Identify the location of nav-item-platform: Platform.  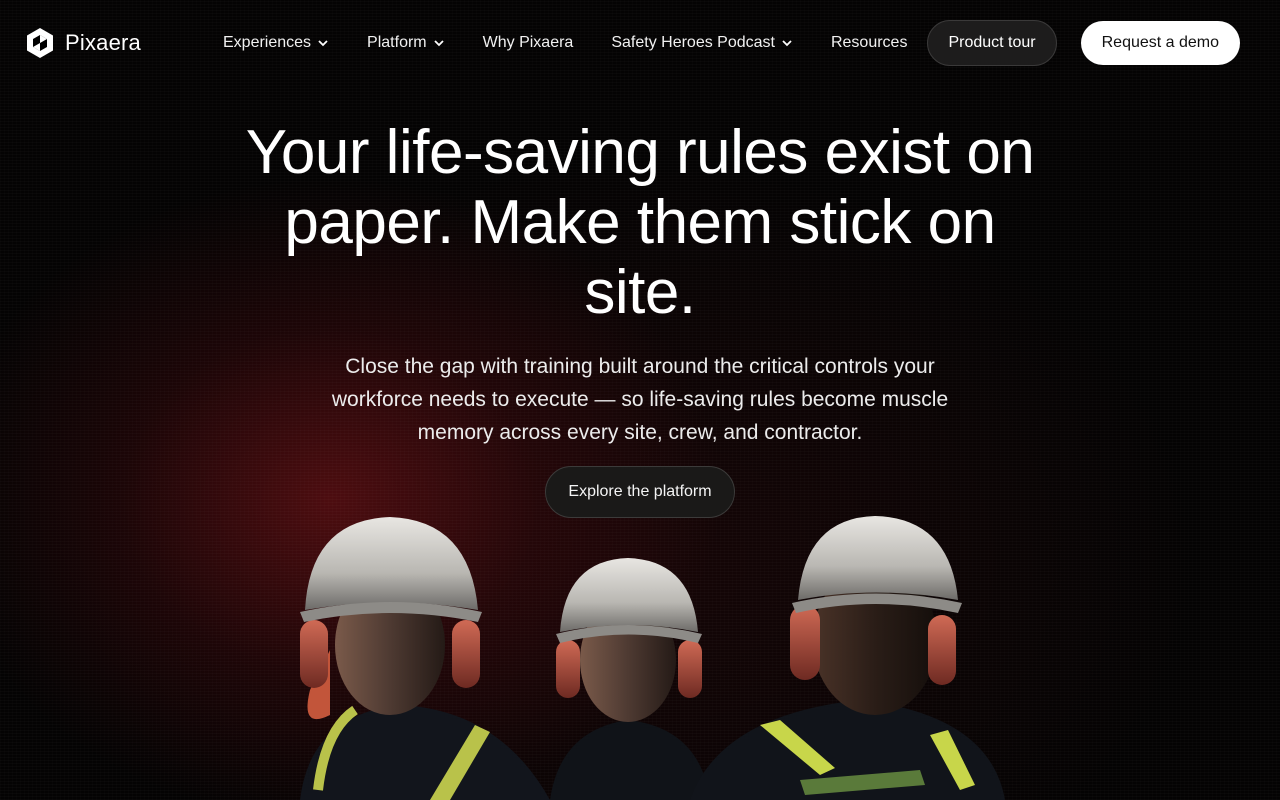
(406, 43).